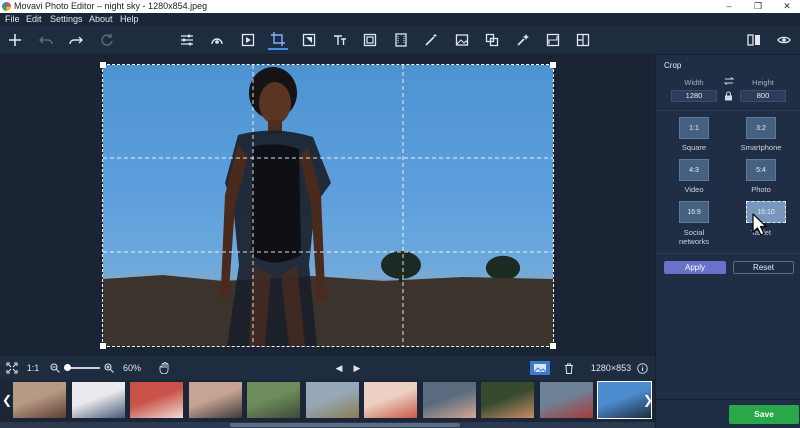 The height and width of the screenshot is (428, 800). I want to click on close-button: ✕, so click(787, 6).